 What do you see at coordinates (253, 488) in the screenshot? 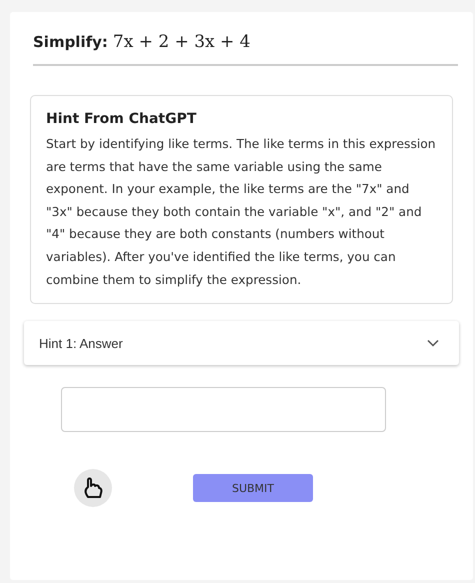
I see `submit-button: SUBMIT` at bounding box center [253, 488].